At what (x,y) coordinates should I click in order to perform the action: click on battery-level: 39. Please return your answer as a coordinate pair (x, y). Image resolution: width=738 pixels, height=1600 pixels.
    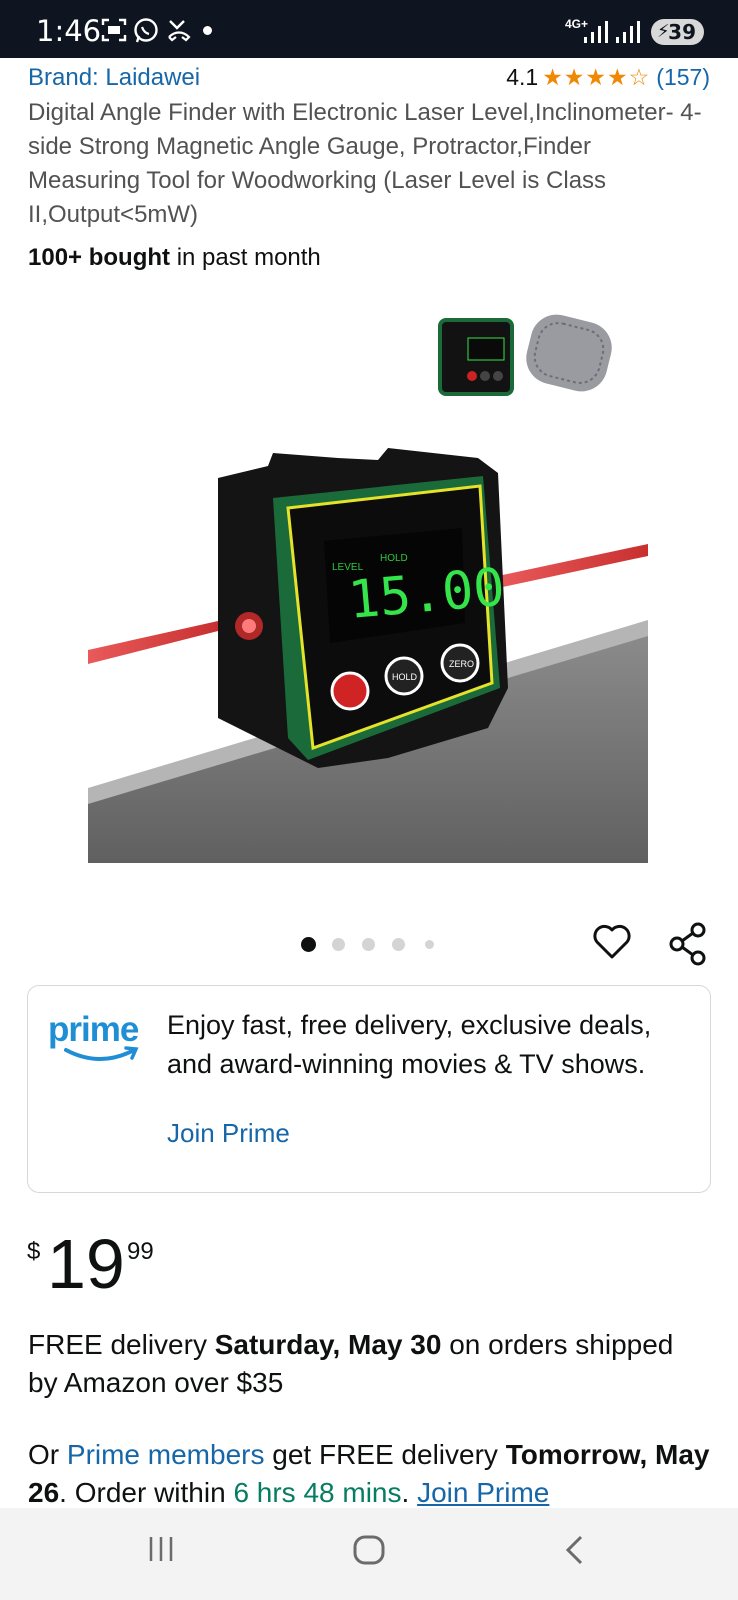
    Looking at the image, I should click on (682, 32).